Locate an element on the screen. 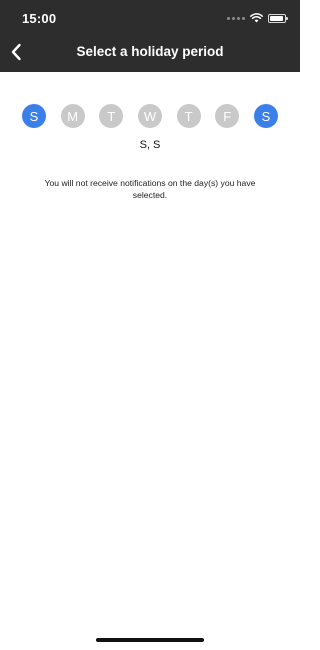 The width and height of the screenshot is (320, 650). wifi-icon is located at coordinates (256, 18).